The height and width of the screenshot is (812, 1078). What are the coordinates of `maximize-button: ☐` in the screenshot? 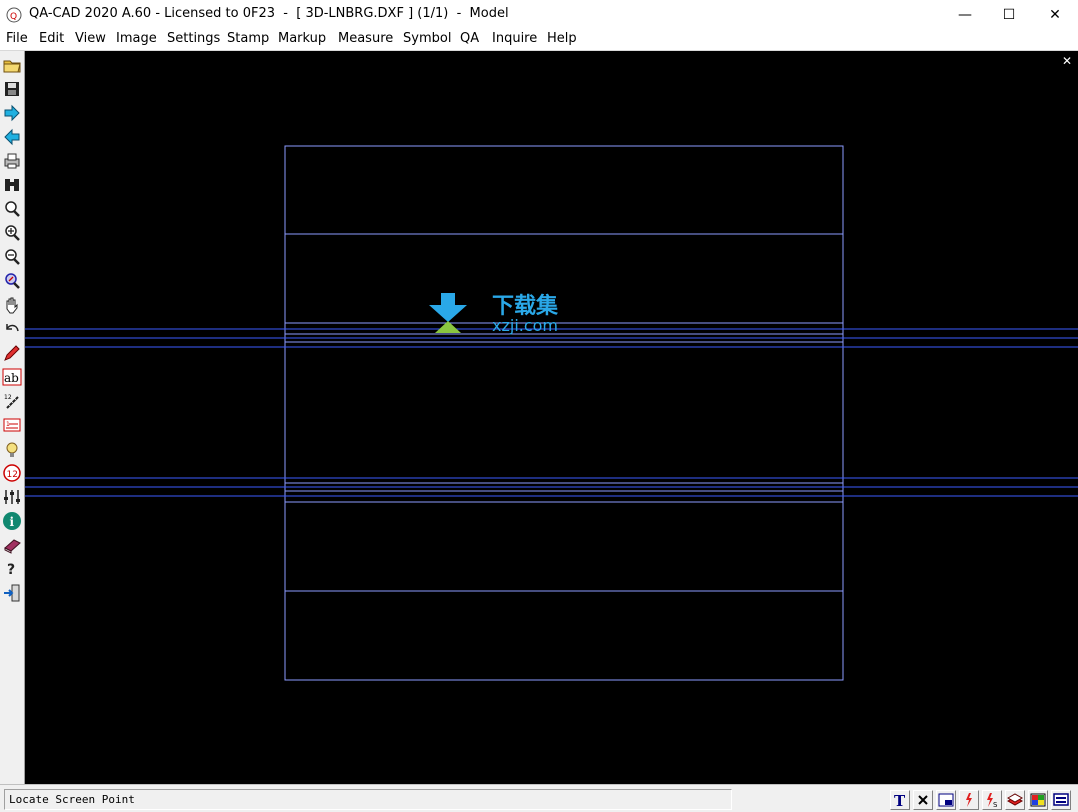 It's located at (1009, 14).